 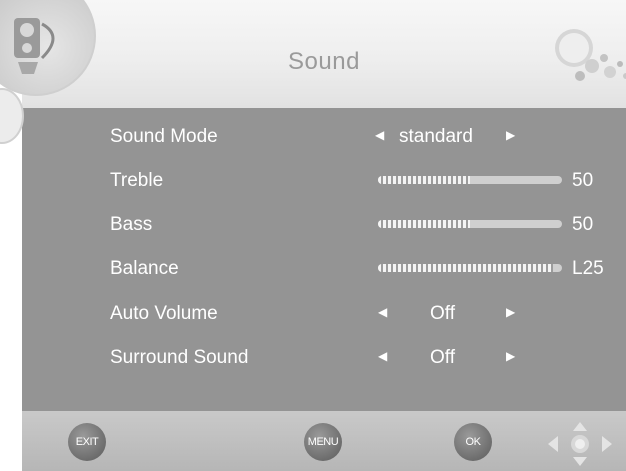 I want to click on page-title: Sound, so click(x=324, y=61).